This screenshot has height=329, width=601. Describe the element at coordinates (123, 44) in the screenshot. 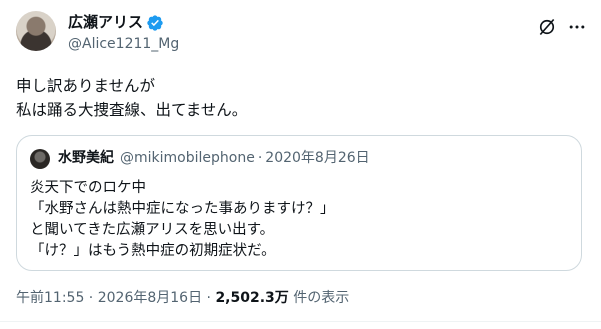

I see `author-handle: @Alice1211_Mg` at that location.